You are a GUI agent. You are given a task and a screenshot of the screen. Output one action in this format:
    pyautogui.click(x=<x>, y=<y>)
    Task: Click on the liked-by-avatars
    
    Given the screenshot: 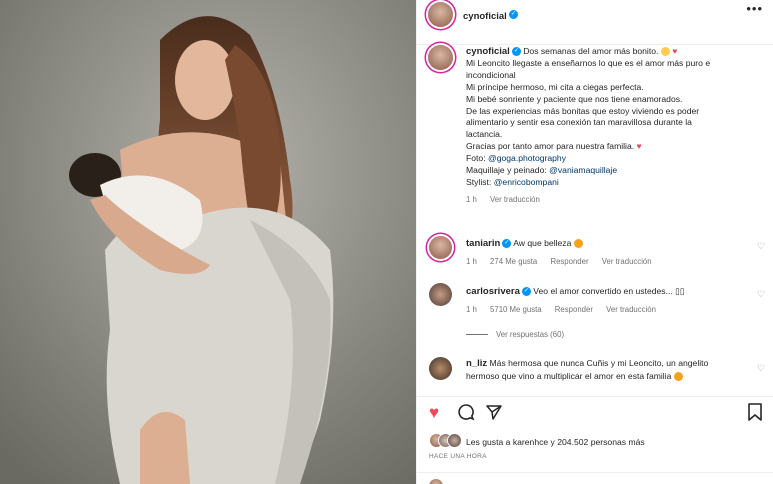 What is the action you would take?
    pyautogui.click(x=446, y=440)
    